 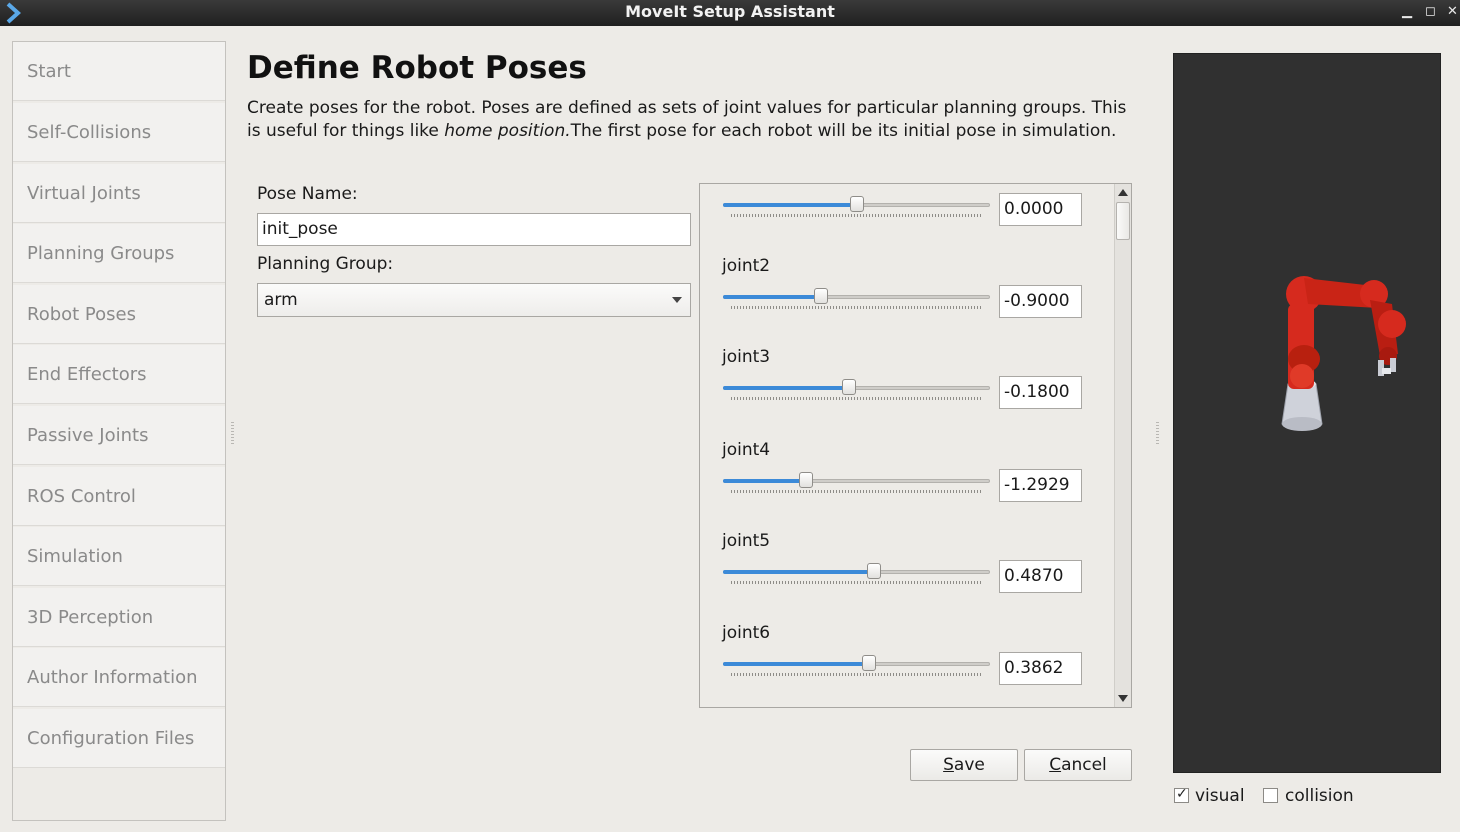 I want to click on check-icon: ✓, so click(x=1182, y=794).